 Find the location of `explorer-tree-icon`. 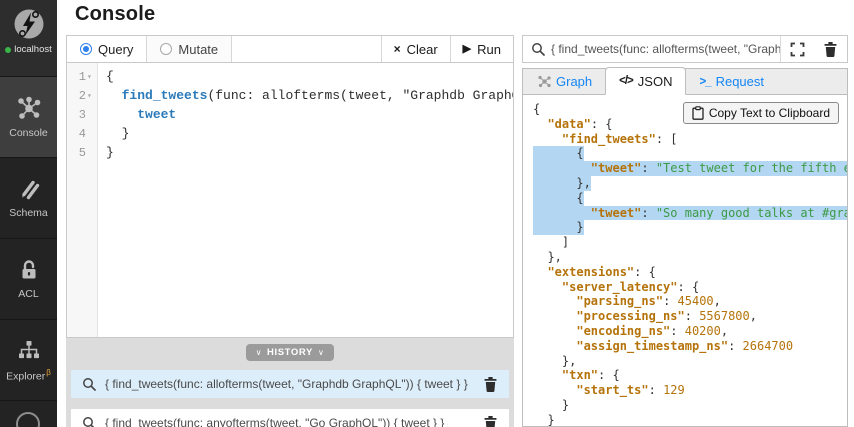

explorer-tree-icon is located at coordinates (29, 350).